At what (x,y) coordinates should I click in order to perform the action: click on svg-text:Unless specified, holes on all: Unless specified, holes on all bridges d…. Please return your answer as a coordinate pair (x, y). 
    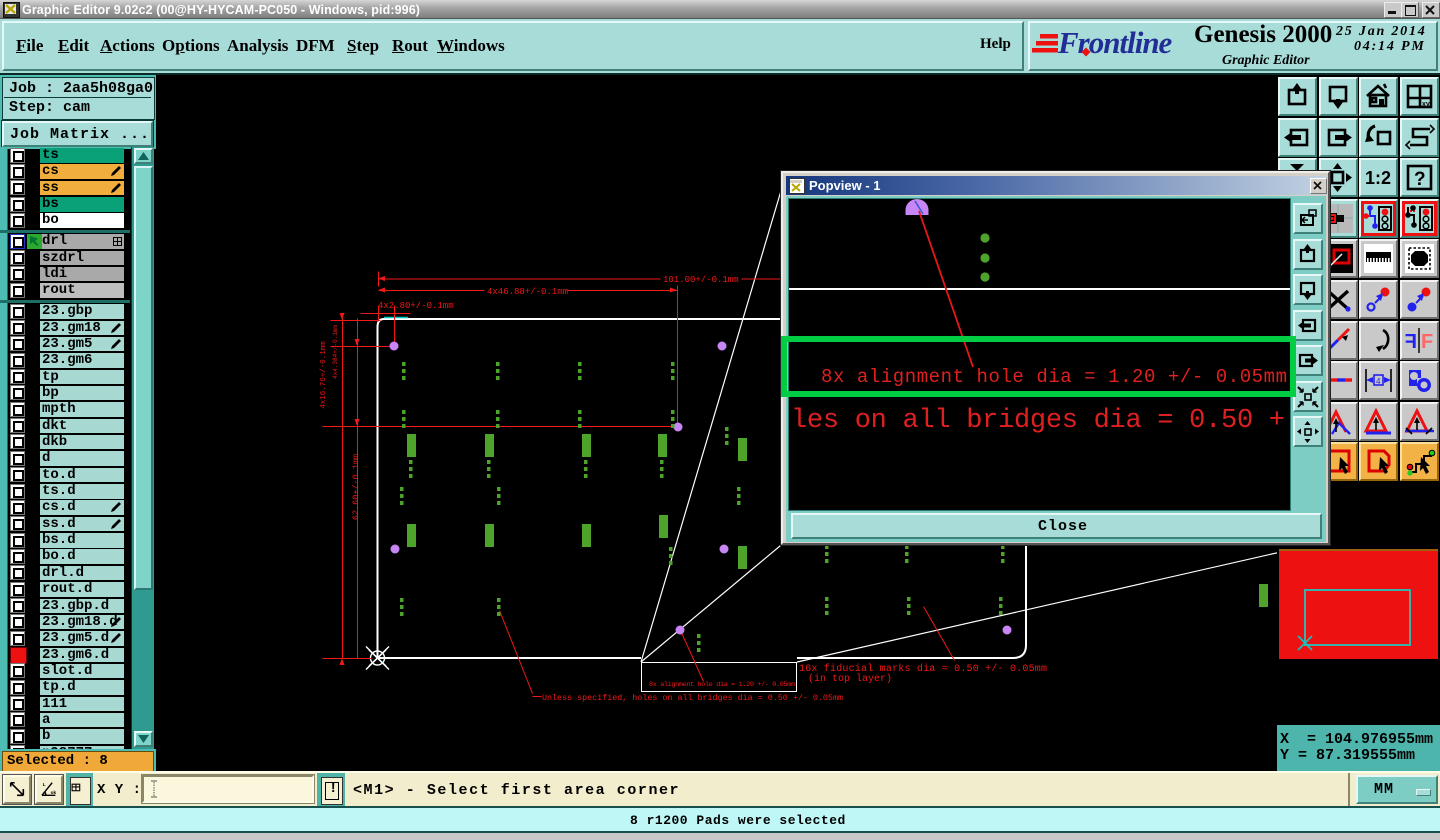
    Looking at the image, I should click on (692, 698).